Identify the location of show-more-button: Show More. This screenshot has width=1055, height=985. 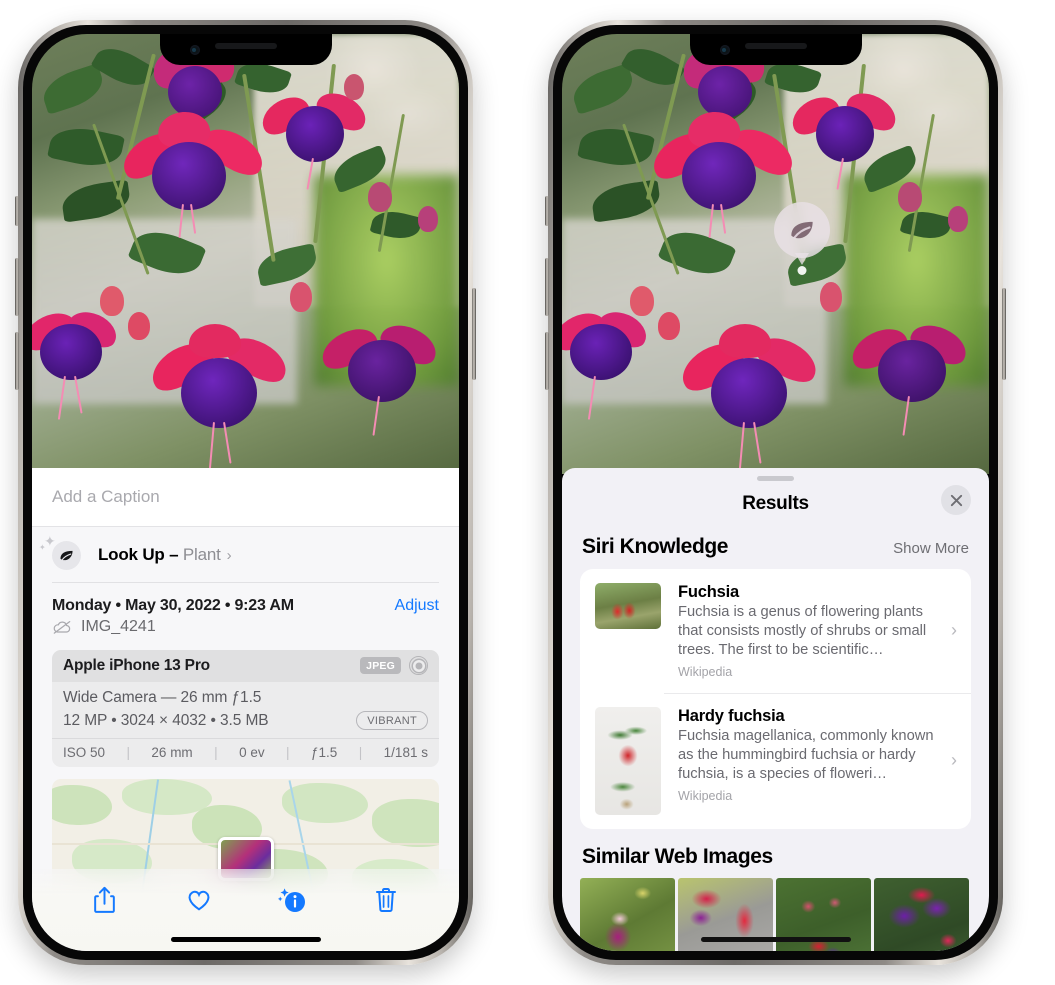
(931, 548).